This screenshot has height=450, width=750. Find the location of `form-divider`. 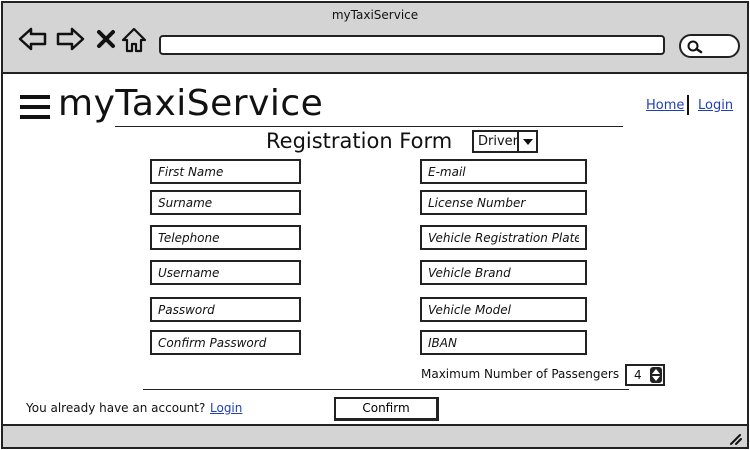

form-divider is located at coordinates (386, 389).